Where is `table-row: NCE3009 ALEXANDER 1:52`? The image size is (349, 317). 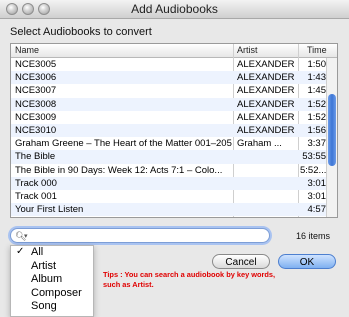 table-row: NCE3009 ALEXANDER 1:52 is located at coordinates (169, 117).